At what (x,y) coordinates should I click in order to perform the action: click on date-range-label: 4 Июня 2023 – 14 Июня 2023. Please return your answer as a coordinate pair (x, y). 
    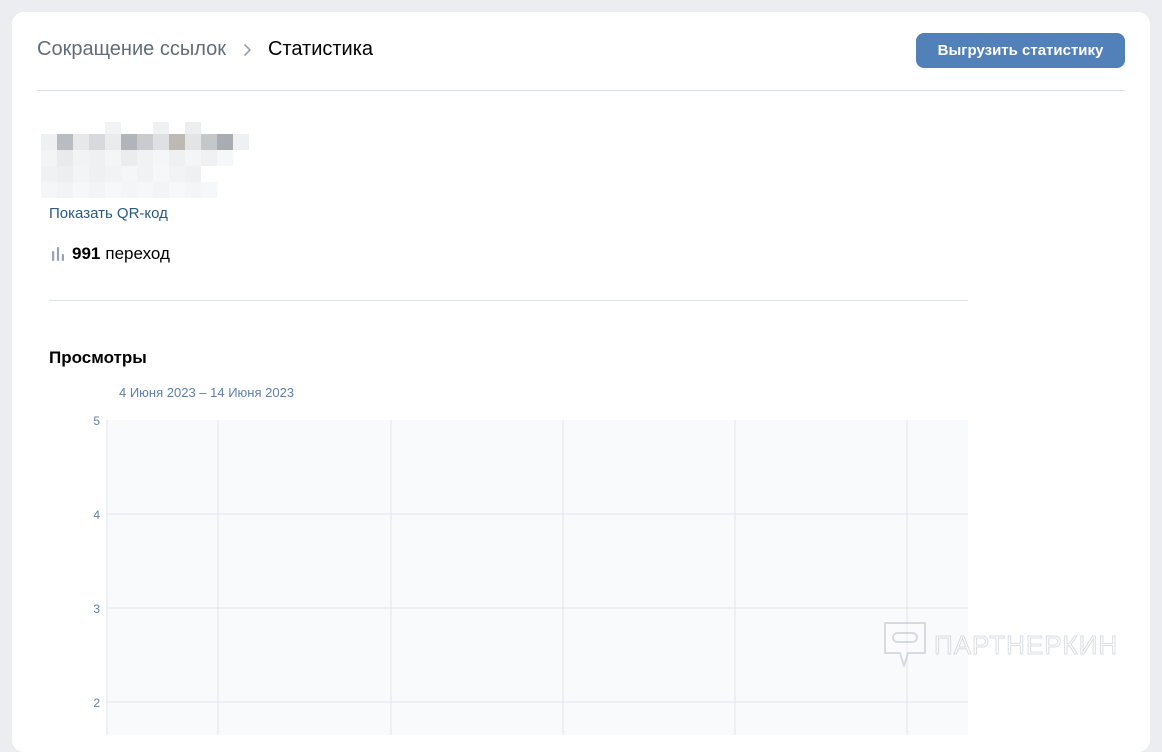
    Looking at the image, I should click on (207, 392).